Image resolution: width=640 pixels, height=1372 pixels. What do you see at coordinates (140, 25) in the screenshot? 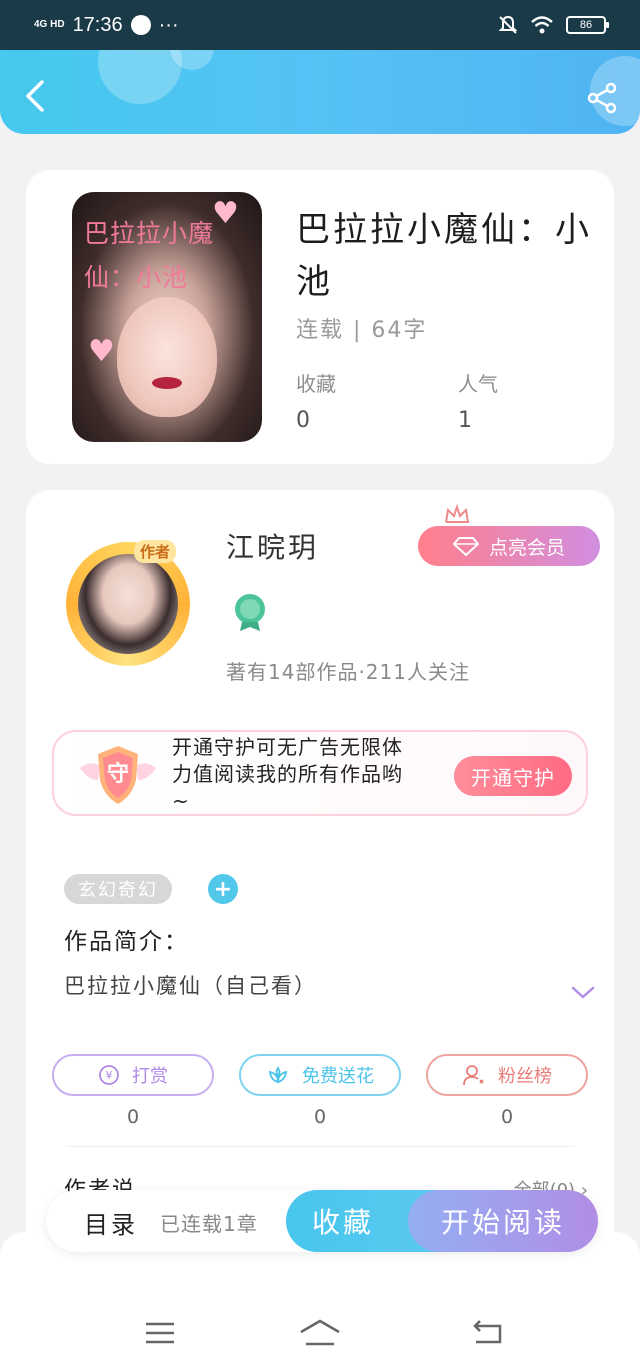
I see `notification-icon` at bounding box center [140, 25].